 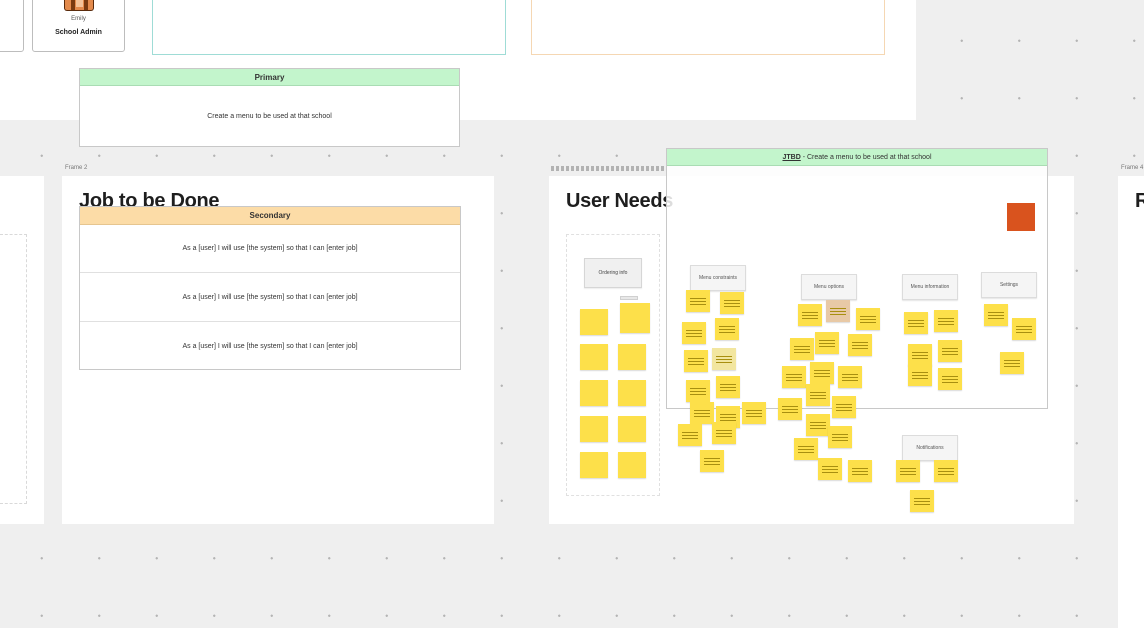 What do you see at coordinates (829, 287) in the screenshot?
I see `cluster-label-menu-options: Menu options` at bounding box center [829, 287].